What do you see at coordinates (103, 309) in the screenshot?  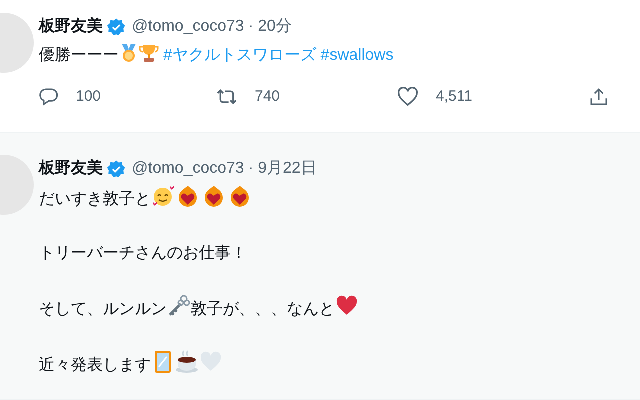 I see `tweet-text: そして、ルンルン` at bounding box center [103, 309].